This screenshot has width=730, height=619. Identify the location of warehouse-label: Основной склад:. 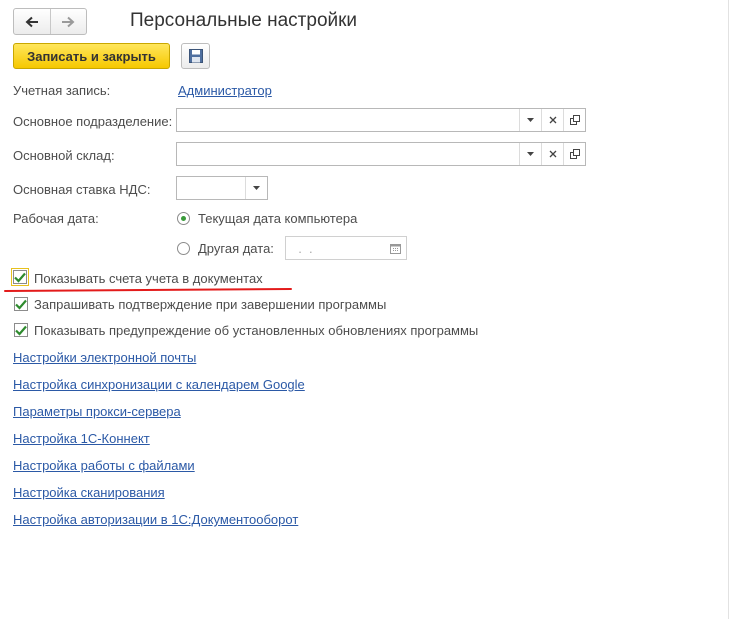
(64, 155).